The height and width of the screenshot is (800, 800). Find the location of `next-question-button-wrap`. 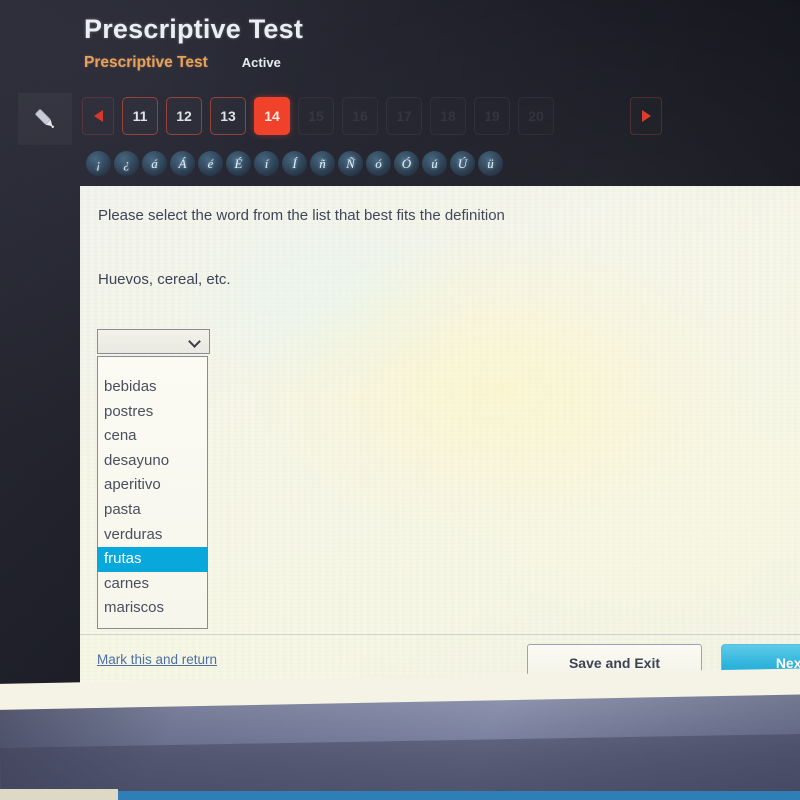

next-question-button-wrap is located at coordinates (646, 116).